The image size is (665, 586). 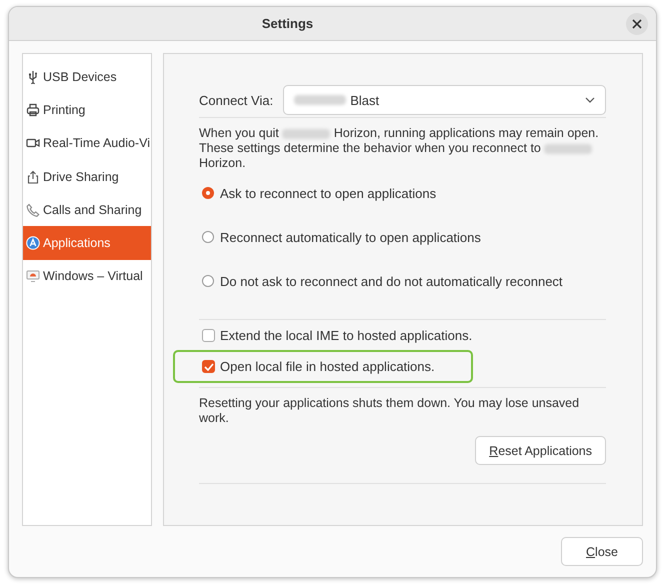 I want to click on printer-icon, so click(x=33, y=109).